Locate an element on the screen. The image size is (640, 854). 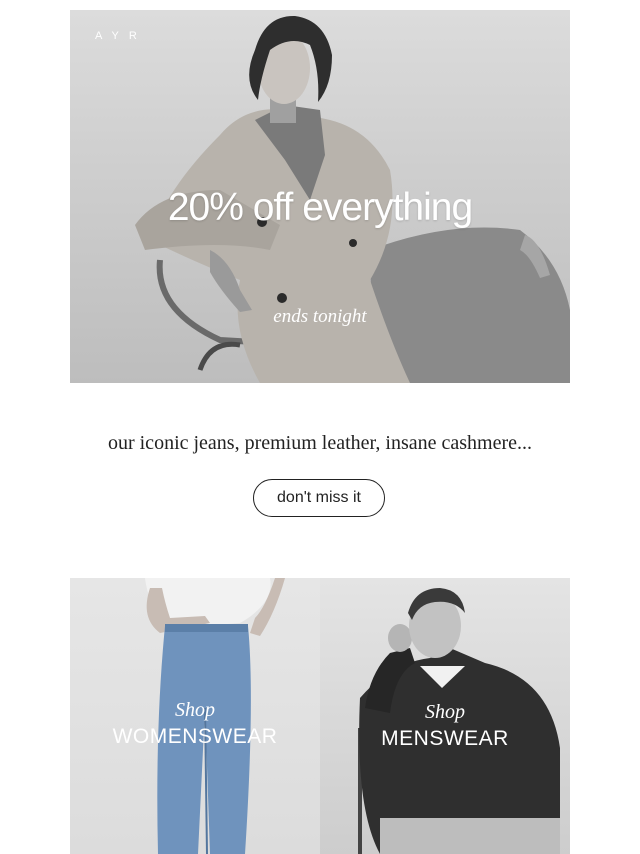
menswear-shop-label: Shop is located at coordinates (445, 712).